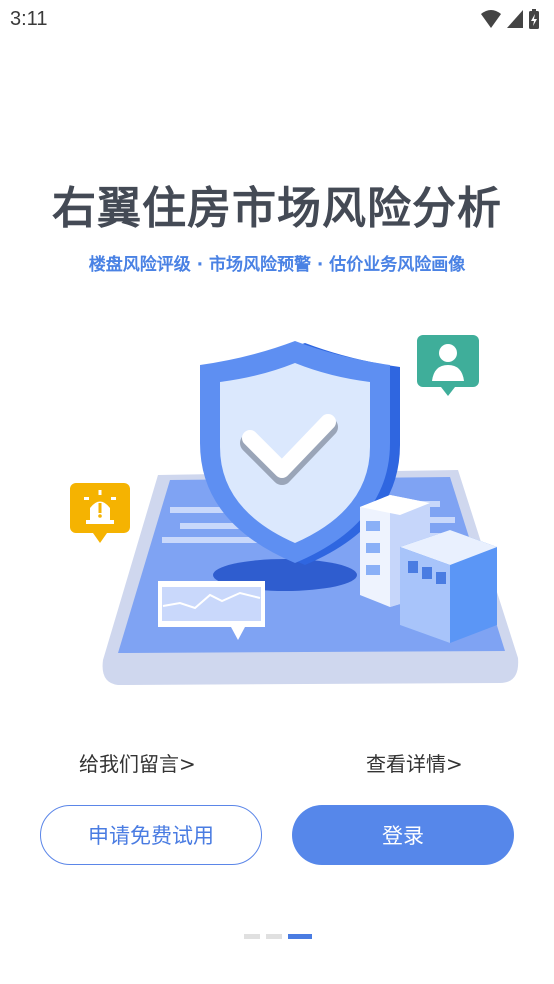 The width and height of the screenshot is (554, 984). What do you see at coordinates (491, 19) in the screenshot?
I see `wifi-icon` at bounding box center [491, 19].